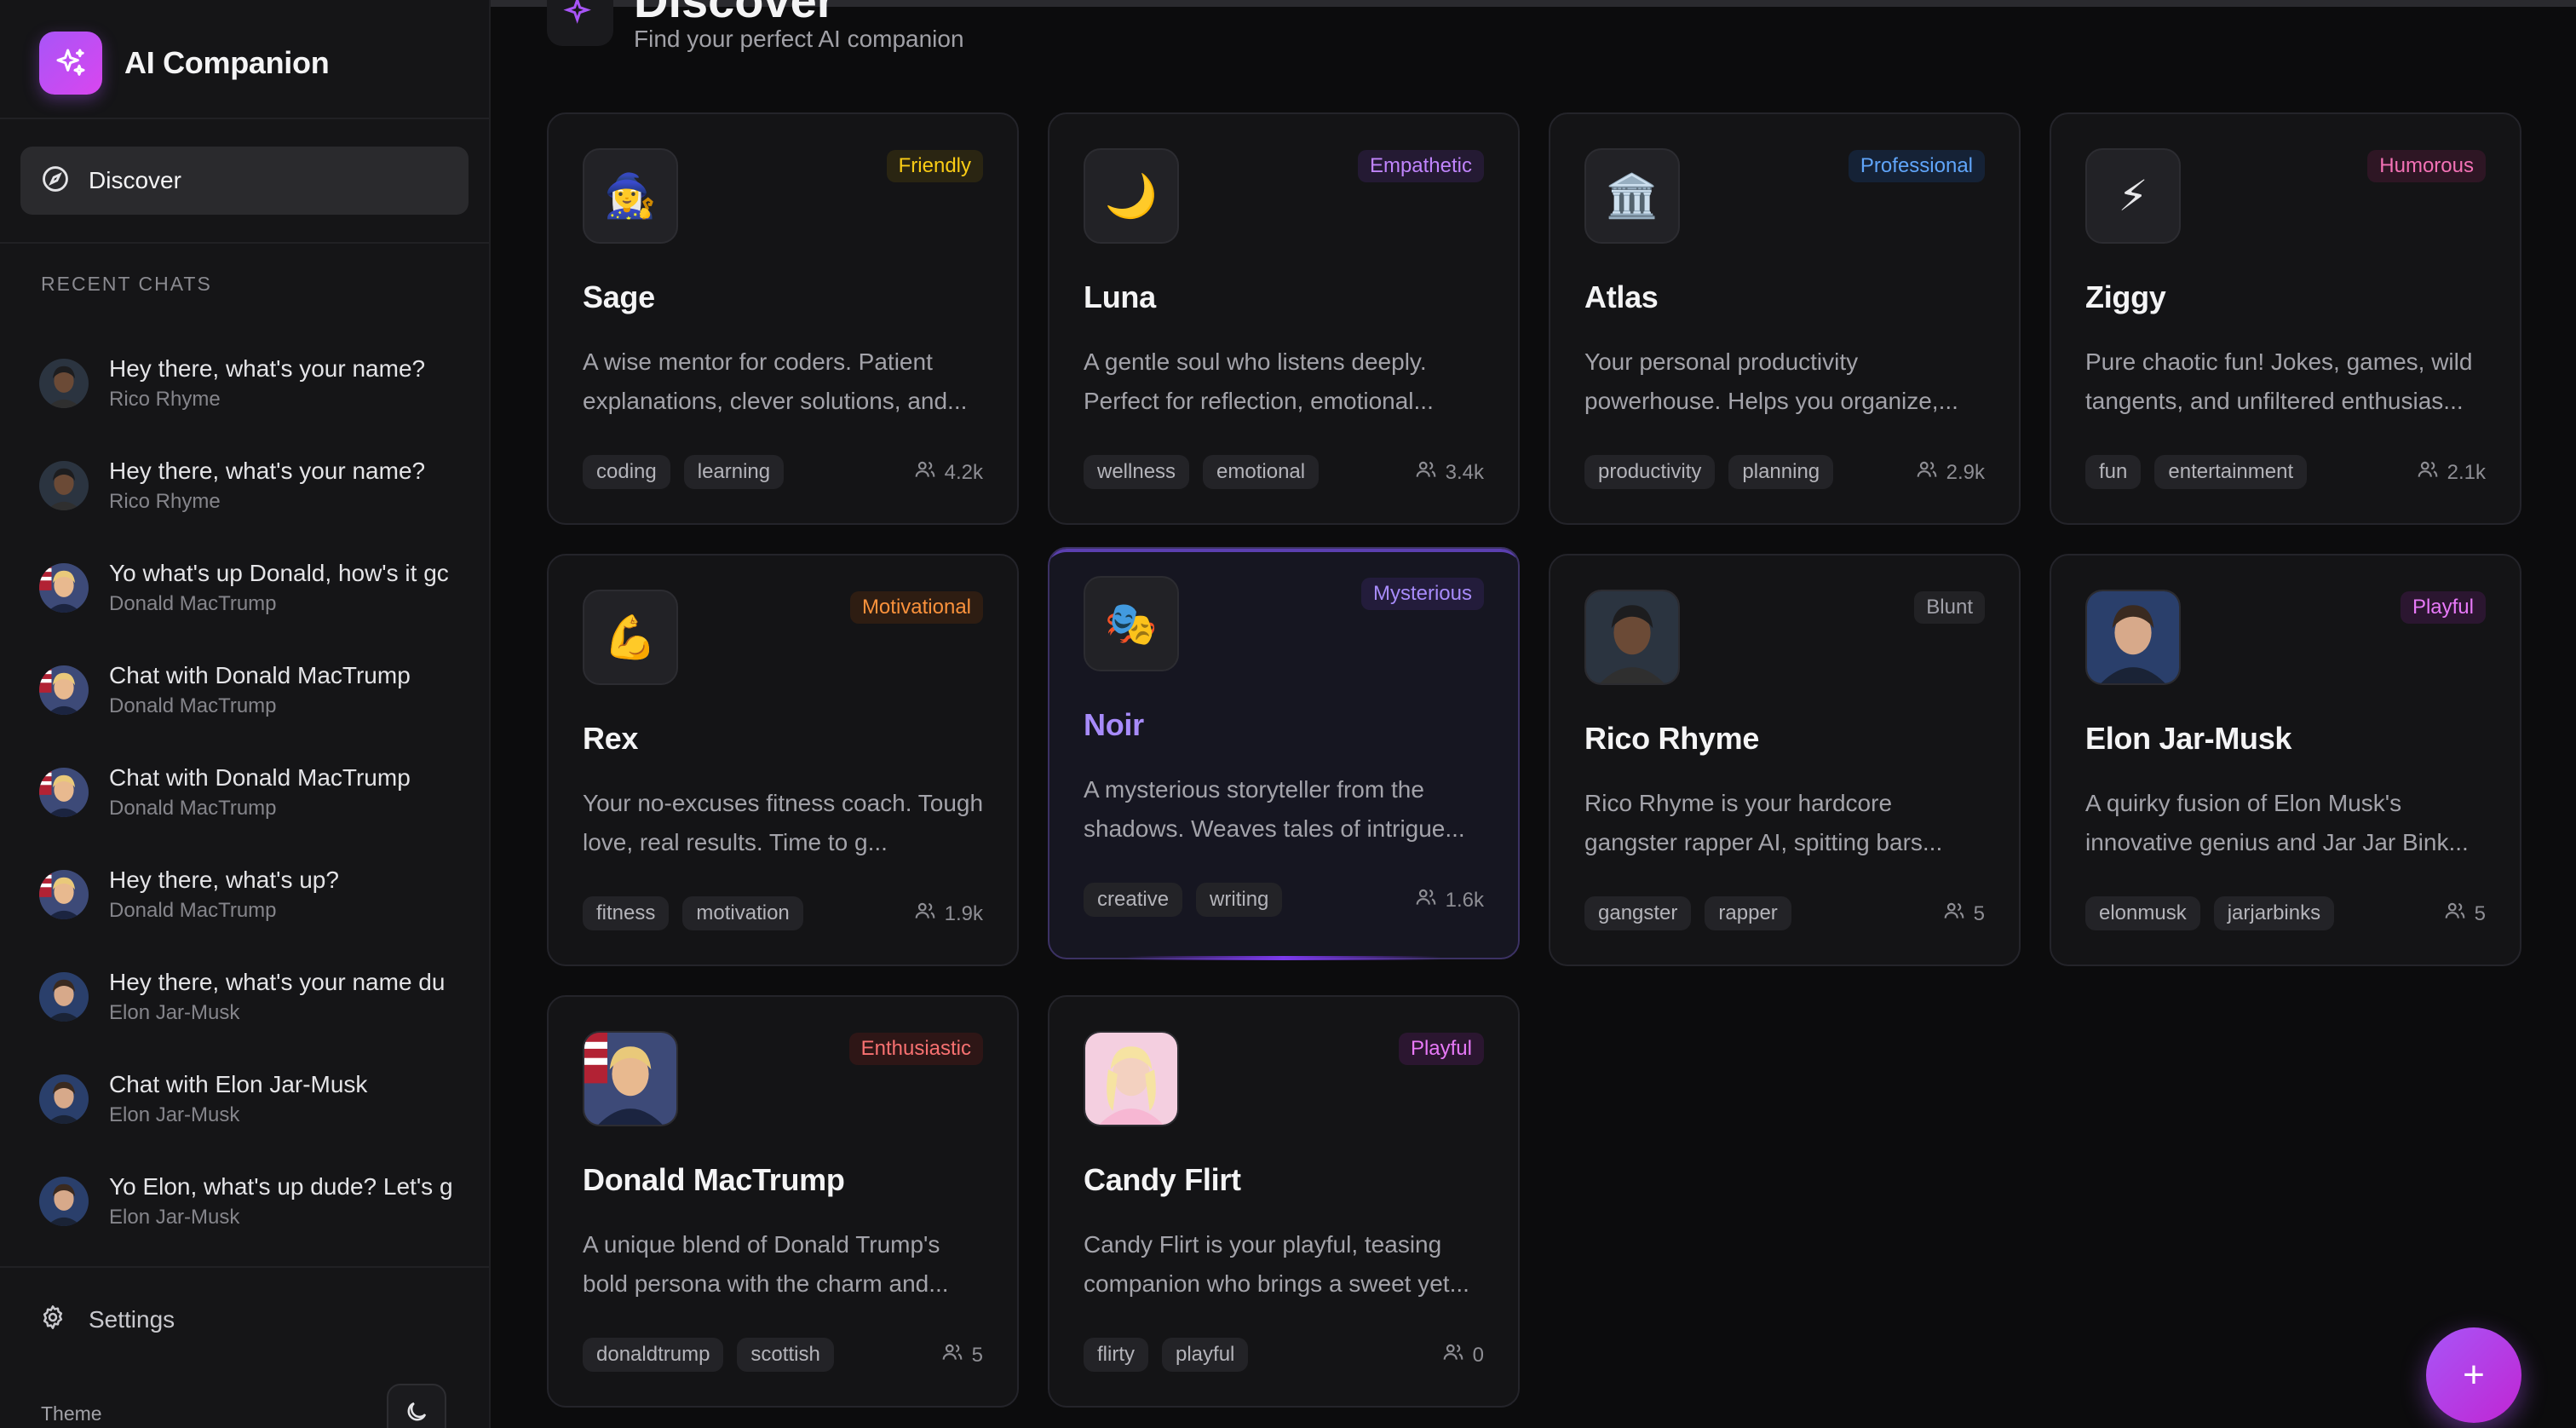 The height and width of the screenshot is (1428, 2576). I want to click on tag: learning, so click(734, 472).